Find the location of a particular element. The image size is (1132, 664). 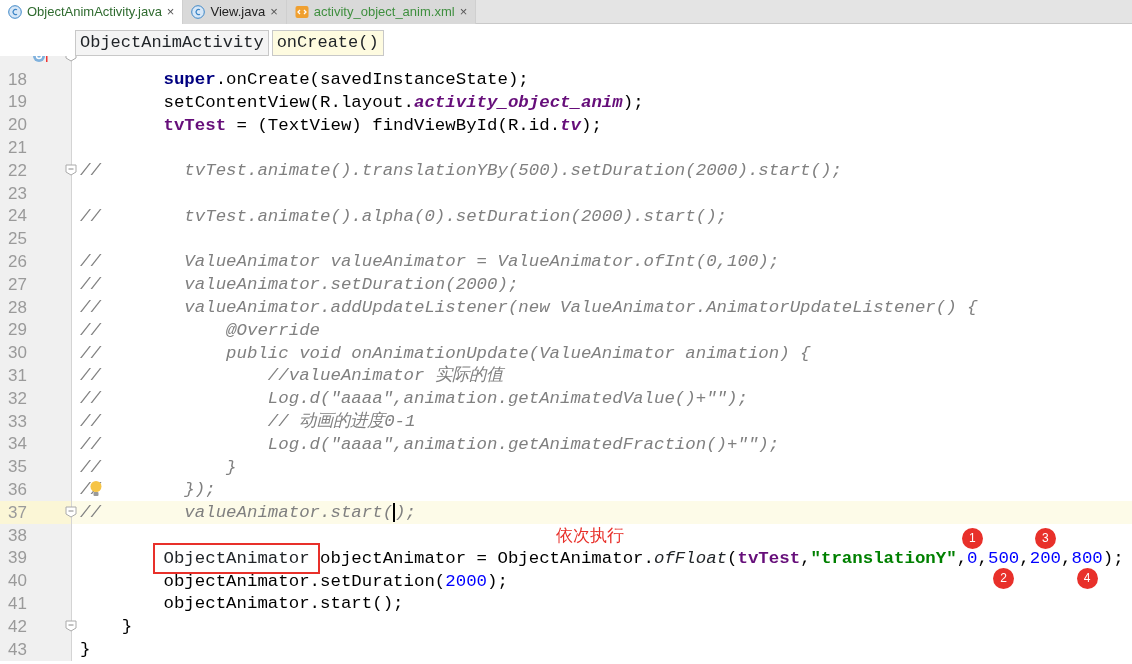

line-number: 19 is located at coordinates (17, 102).